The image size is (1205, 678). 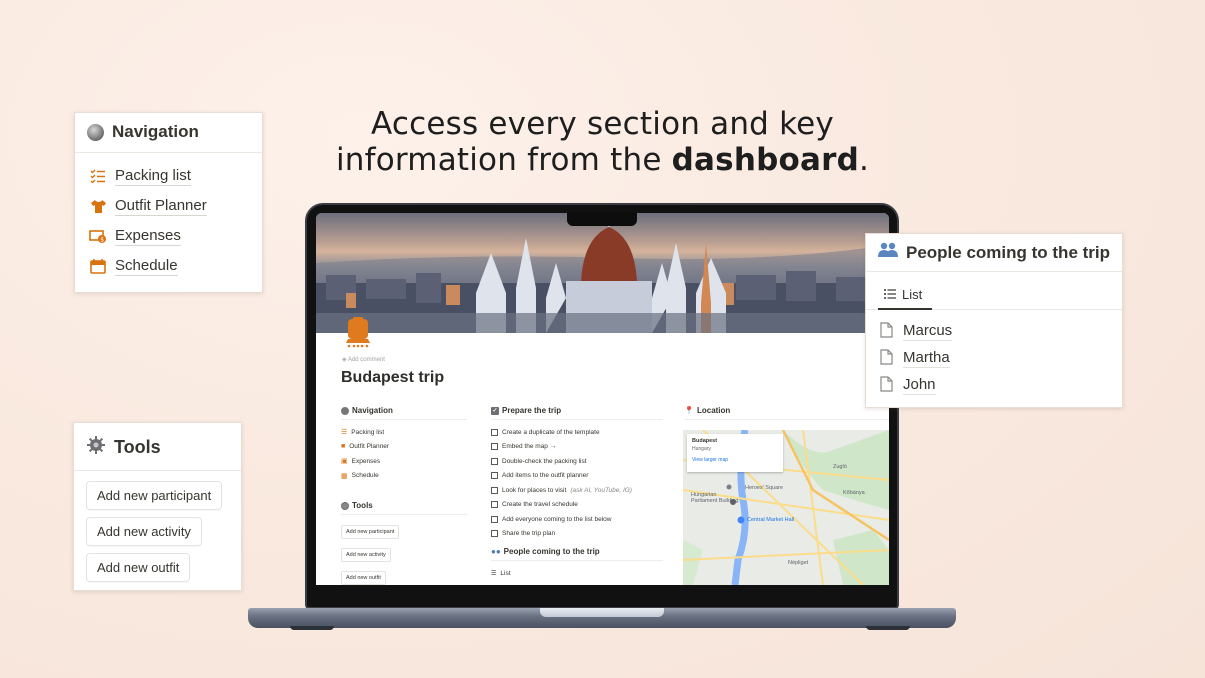 I want to click on person-name: Marcus, so click(x=928, y=331).